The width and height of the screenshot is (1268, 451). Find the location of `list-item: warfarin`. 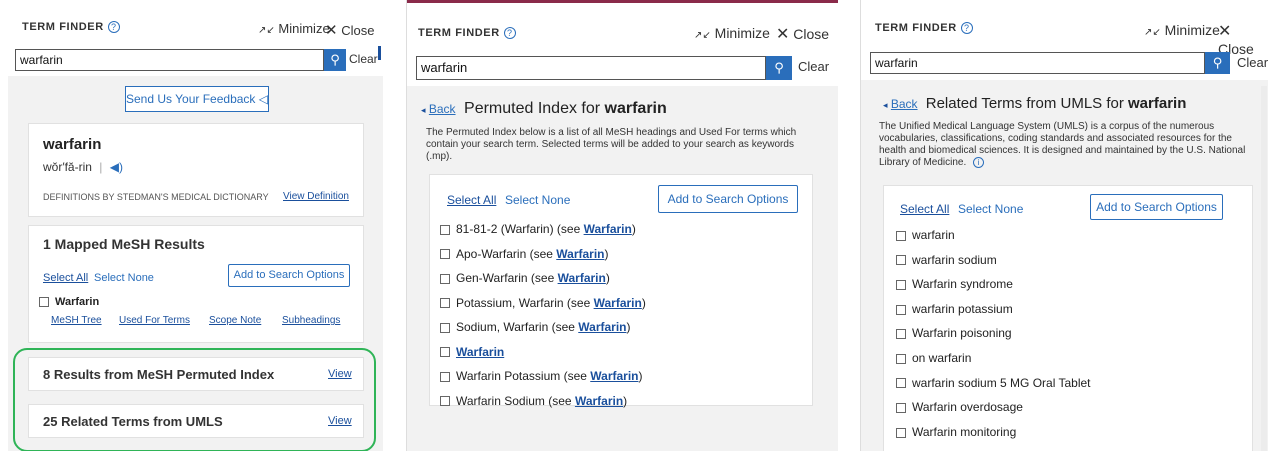

list-item: warfarin is located at coordinates (1071, 240).